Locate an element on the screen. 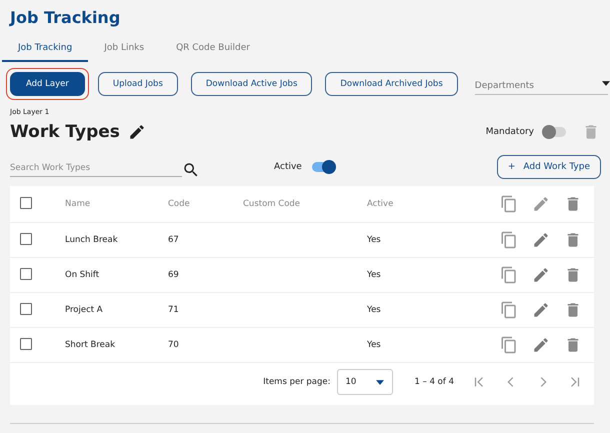 This screenshot has width=610, height=433. departments-dropdown: Departments is located at coordinates (541, 86).